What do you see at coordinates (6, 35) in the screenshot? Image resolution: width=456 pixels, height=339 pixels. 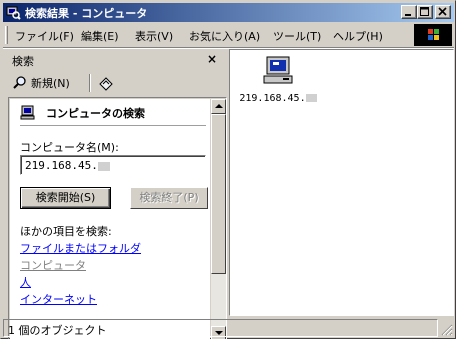 I see `menubar-grip` at bounding box center [6, 35].